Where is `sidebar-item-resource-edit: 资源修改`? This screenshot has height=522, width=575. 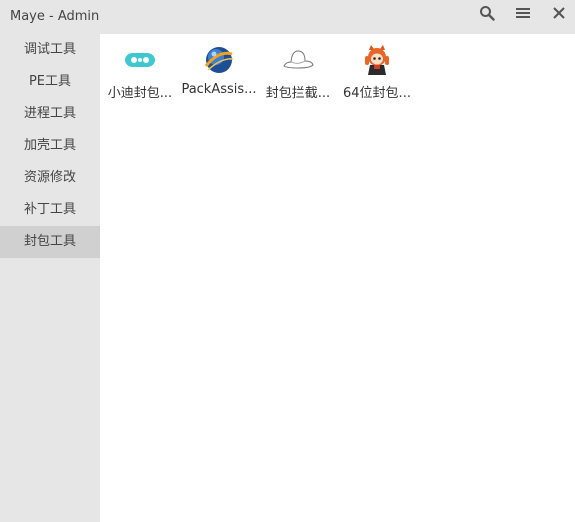
sidebar-item-resource-edit: 资源修改 is located at coordinates (50, 178).